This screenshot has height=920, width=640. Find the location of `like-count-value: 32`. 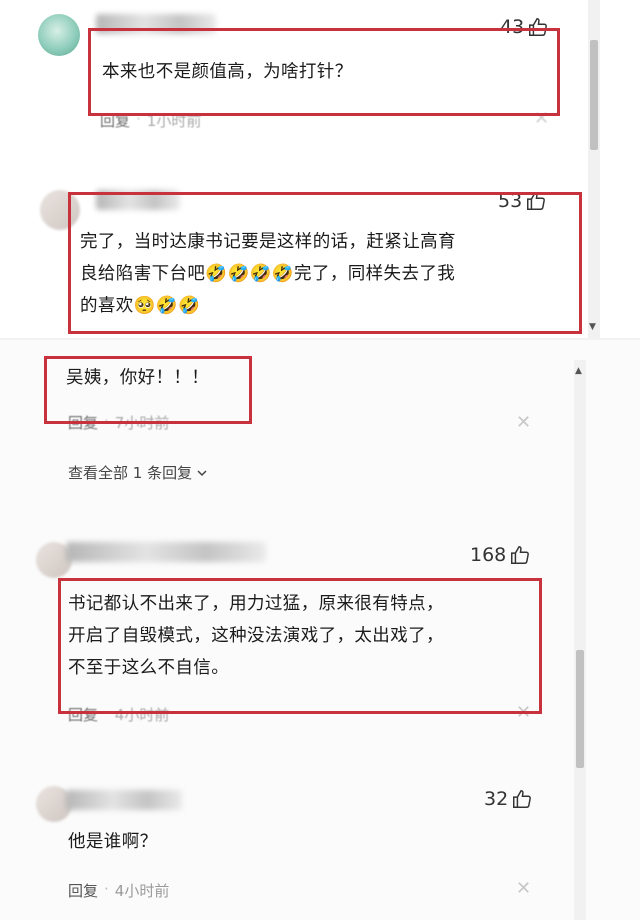

like-count-value: 32 is located at coordinates (496, 799).